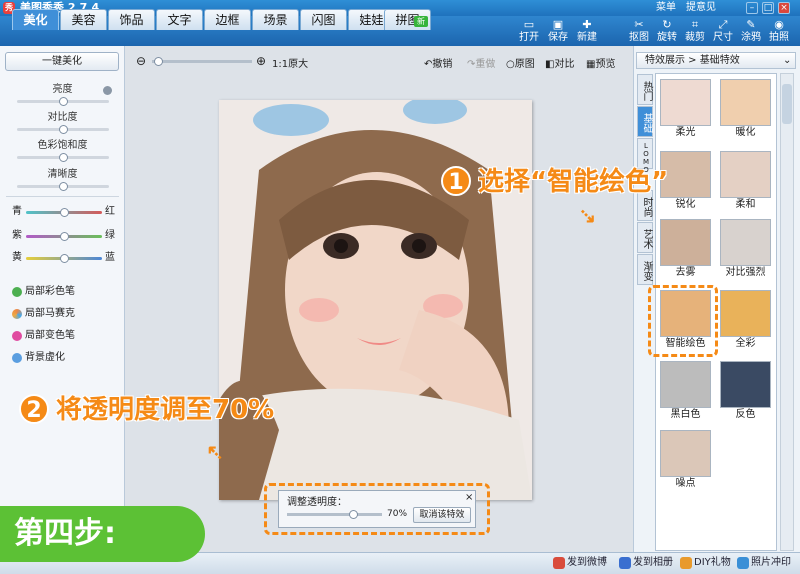  I want to click on yellow-blue-slider, so click(64, 258).